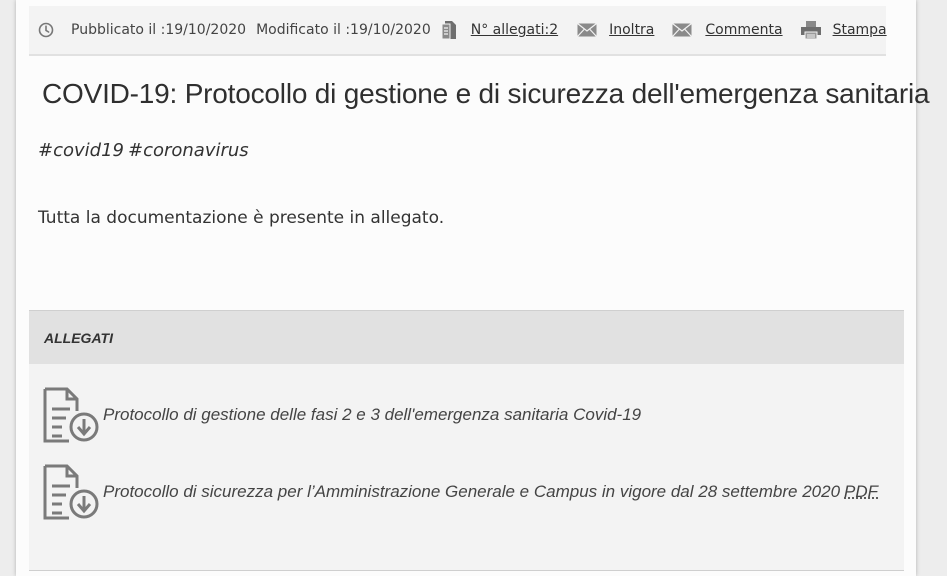 This screenshot has height=576, width=947. Describe the element at coordinates (78, 337) in the screenshot. I see `attachments-header-label: ALLEGATI` at that location.